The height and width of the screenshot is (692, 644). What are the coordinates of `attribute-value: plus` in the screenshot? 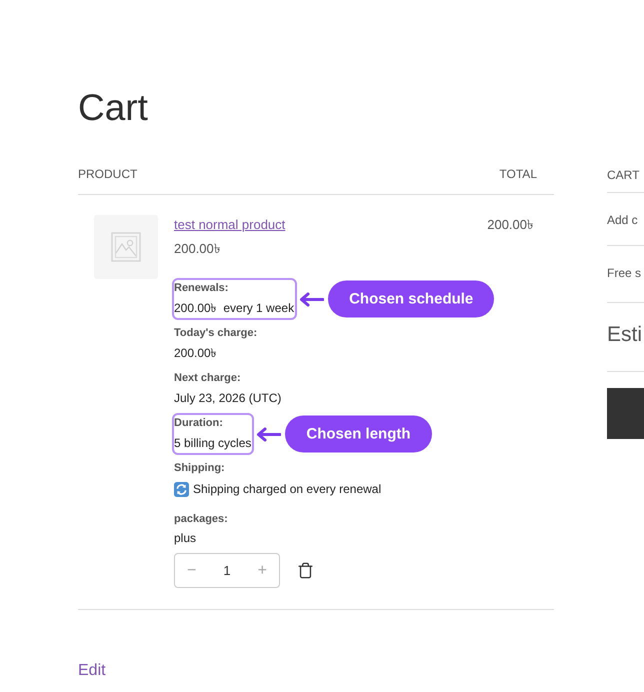 It's located at (185, 538).